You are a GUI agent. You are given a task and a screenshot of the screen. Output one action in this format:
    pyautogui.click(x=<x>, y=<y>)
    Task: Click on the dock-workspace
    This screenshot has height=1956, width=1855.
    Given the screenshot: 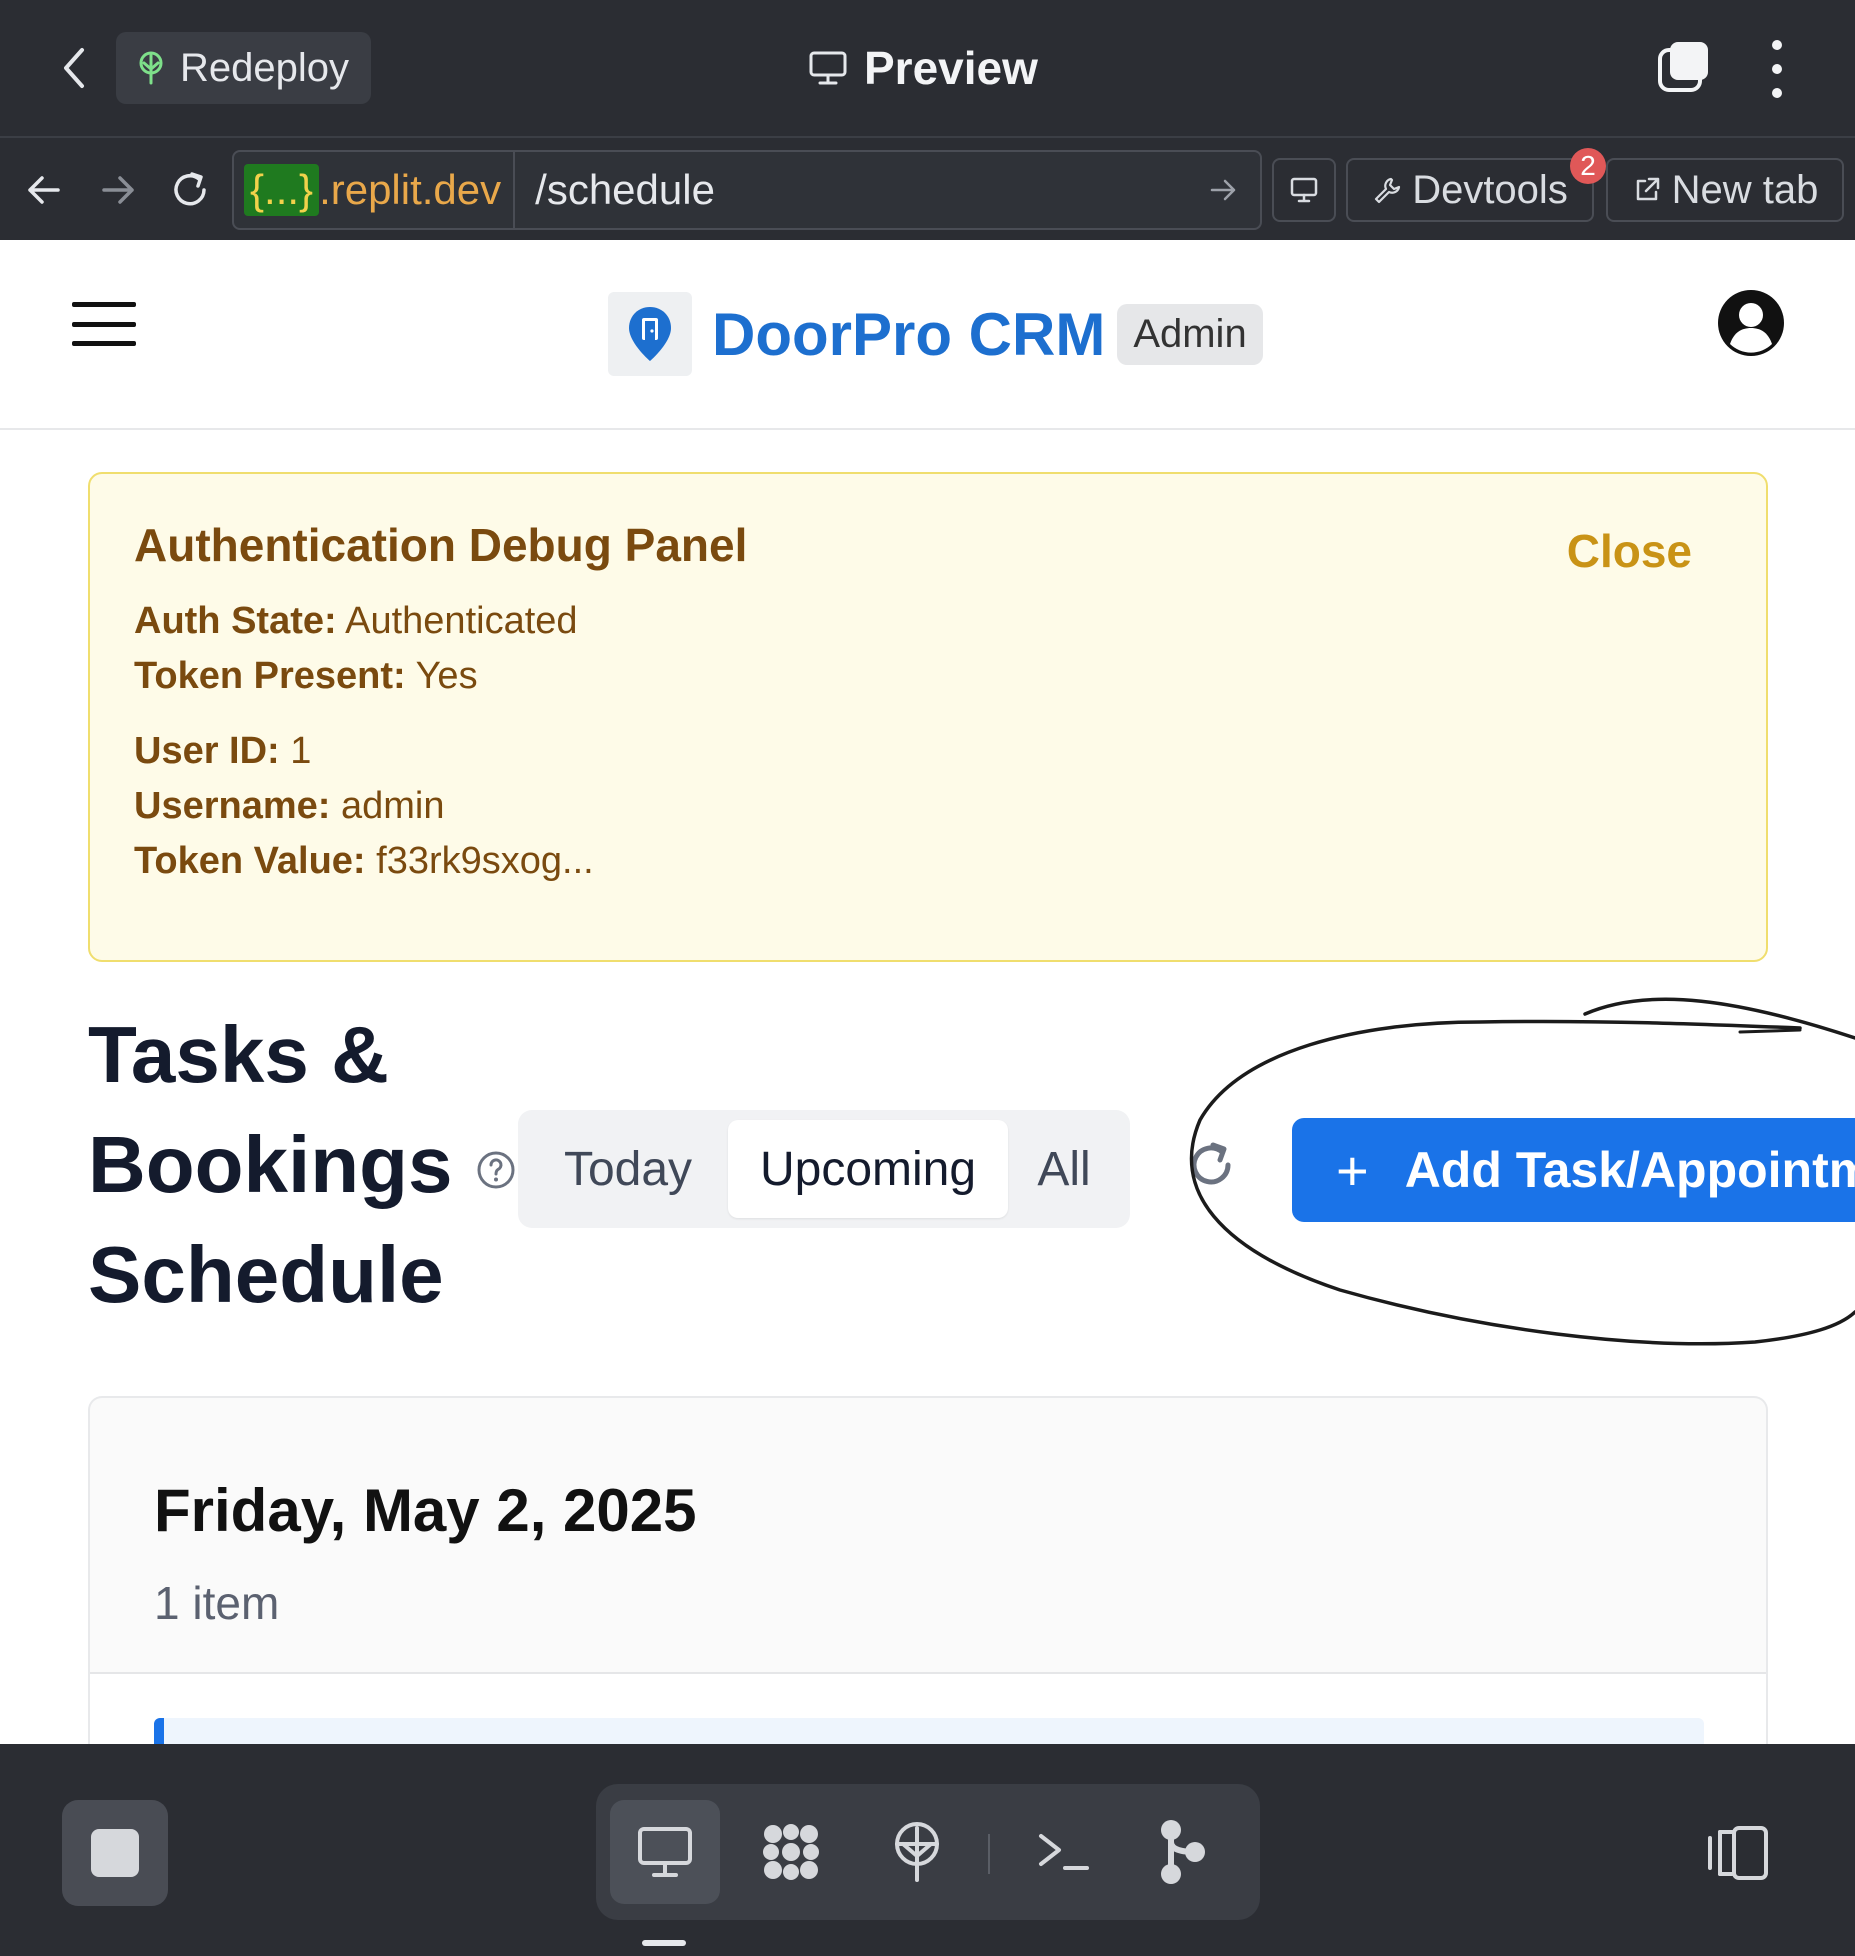 What is the action you would take?
    pyautogui.click(x=791, y=1852)
    